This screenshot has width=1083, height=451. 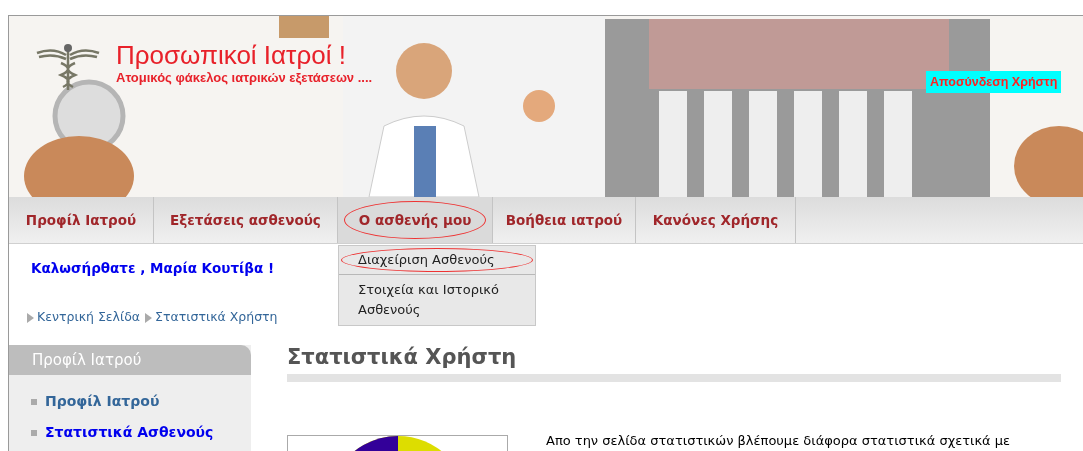 What do you see at coordinates (216, 317) in the screenshot?
I see `breadcrumb-link: Στατιστικά Χρήστη` at bounding box center [216, 317].